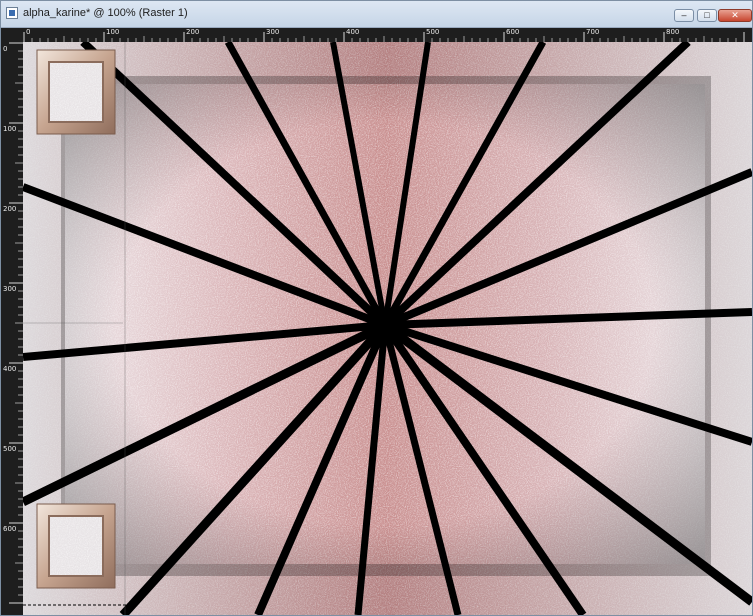 This screenshot has height=616, width=753. I want to click on minimize-button: –, so click(684, 15).